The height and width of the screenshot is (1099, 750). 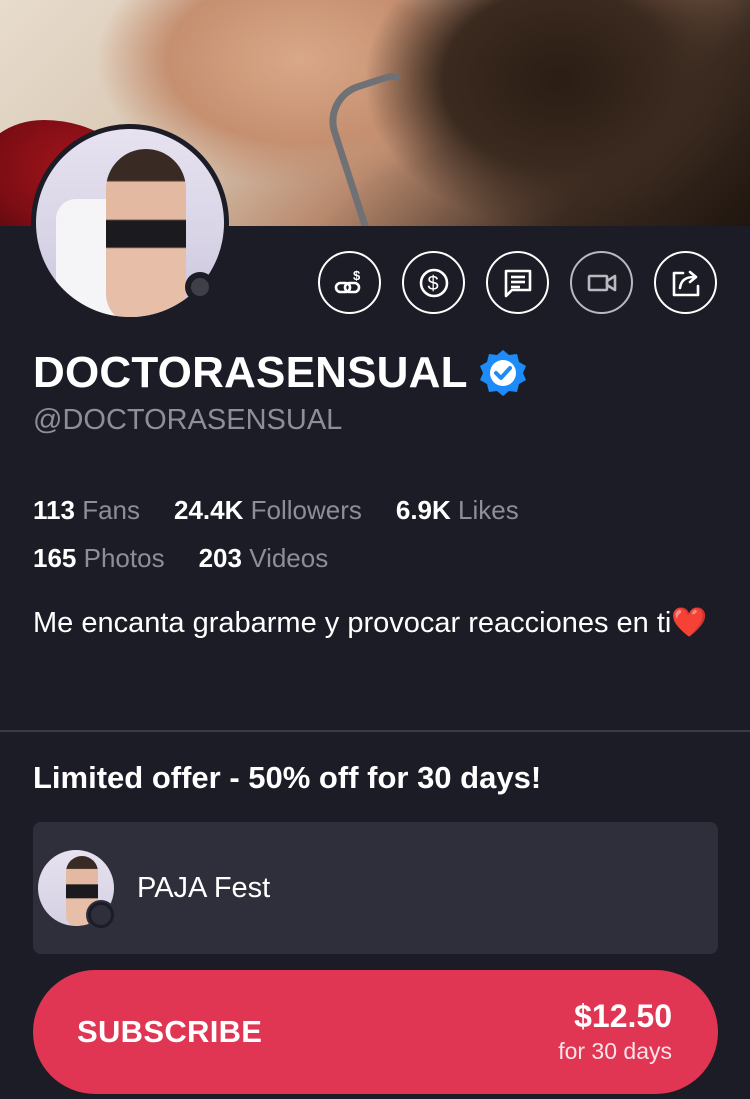 What do you see at coordinates (385, 146) in the screenshot?
I see `cover-glasses` at bounding box center [385, 146].